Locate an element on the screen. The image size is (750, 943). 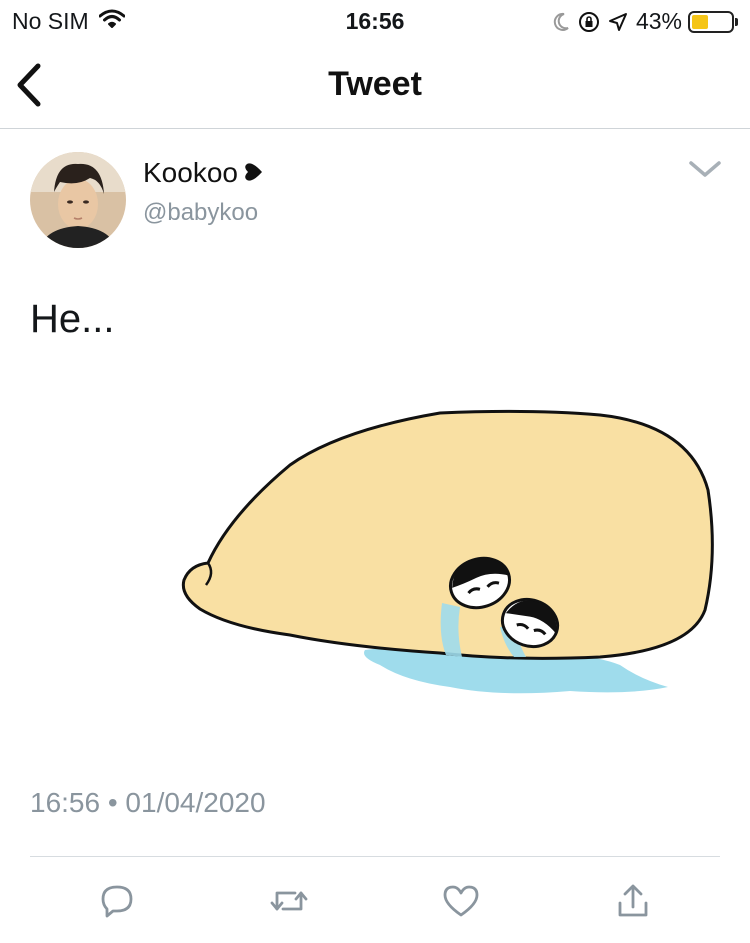
retweet-icon is located at coordinates (289, 901).